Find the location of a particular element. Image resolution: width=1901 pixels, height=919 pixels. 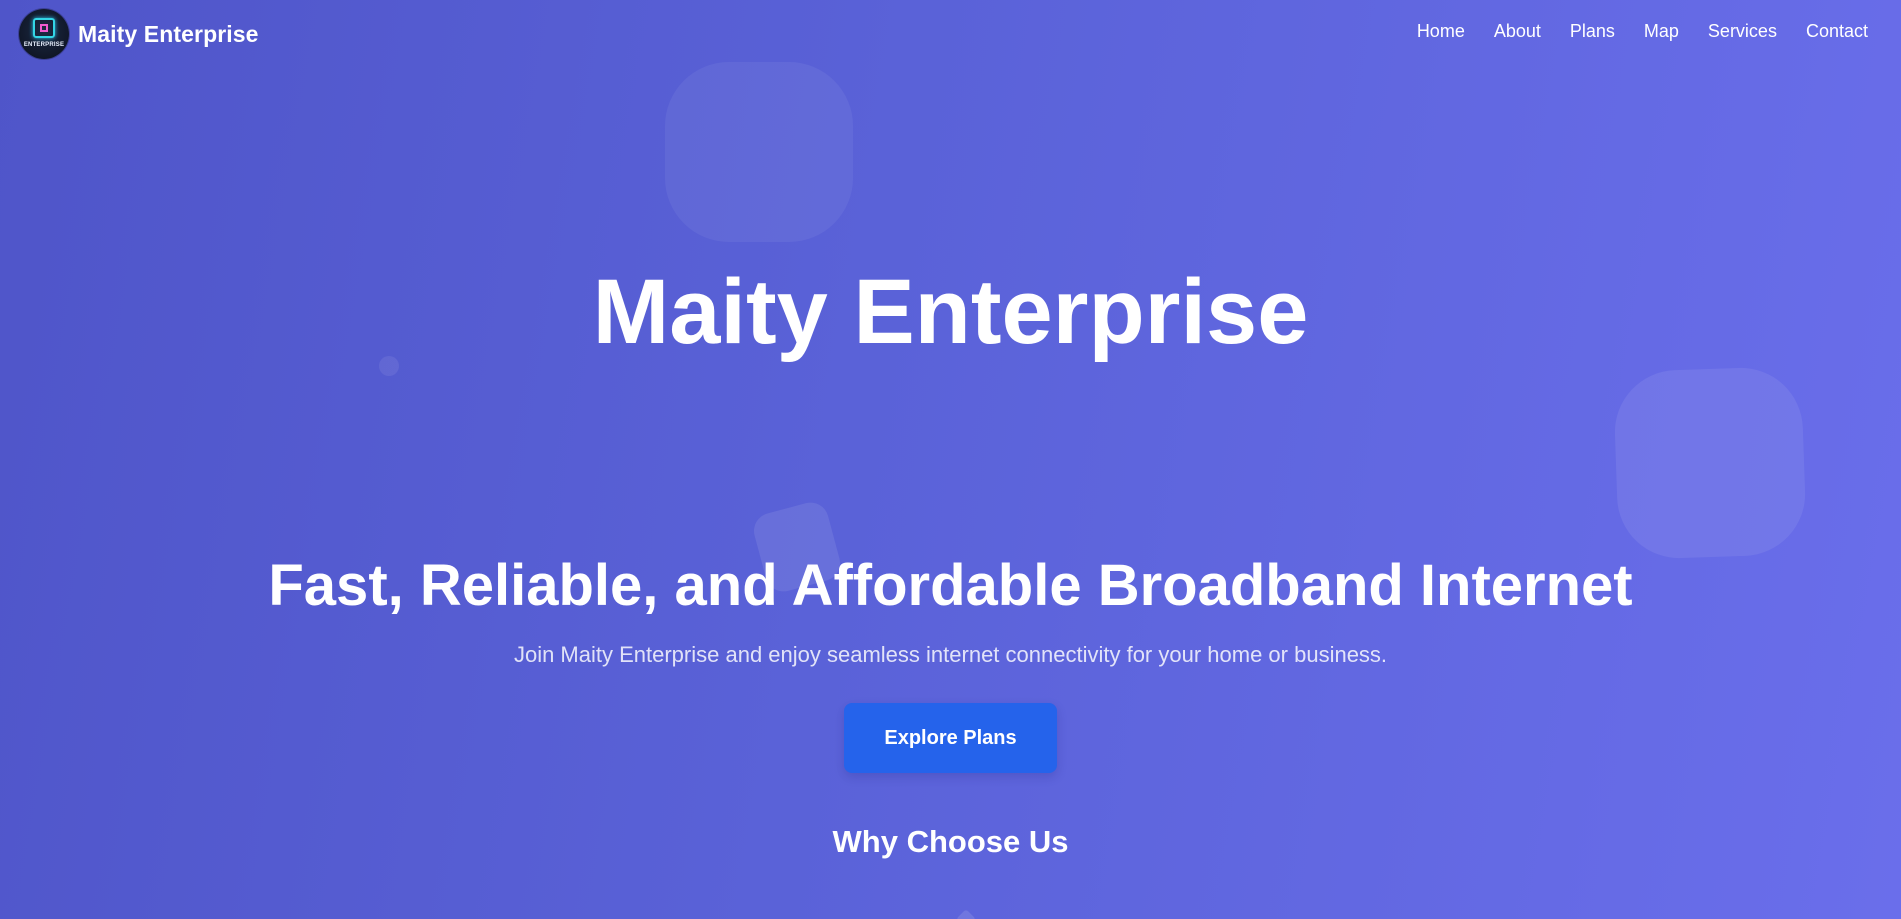

brand: ENTERPRISE Maity Enterprise is located at coordinates (139, 34).